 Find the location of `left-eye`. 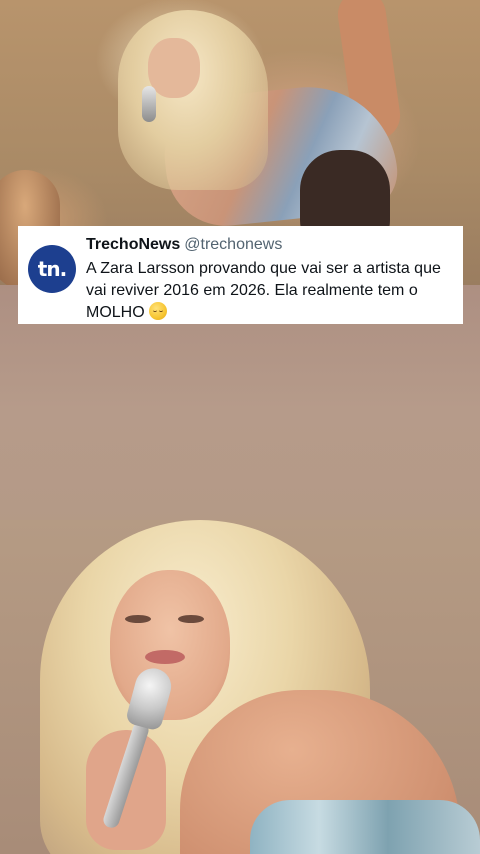

left-eye is located at coordinates (138, 619).